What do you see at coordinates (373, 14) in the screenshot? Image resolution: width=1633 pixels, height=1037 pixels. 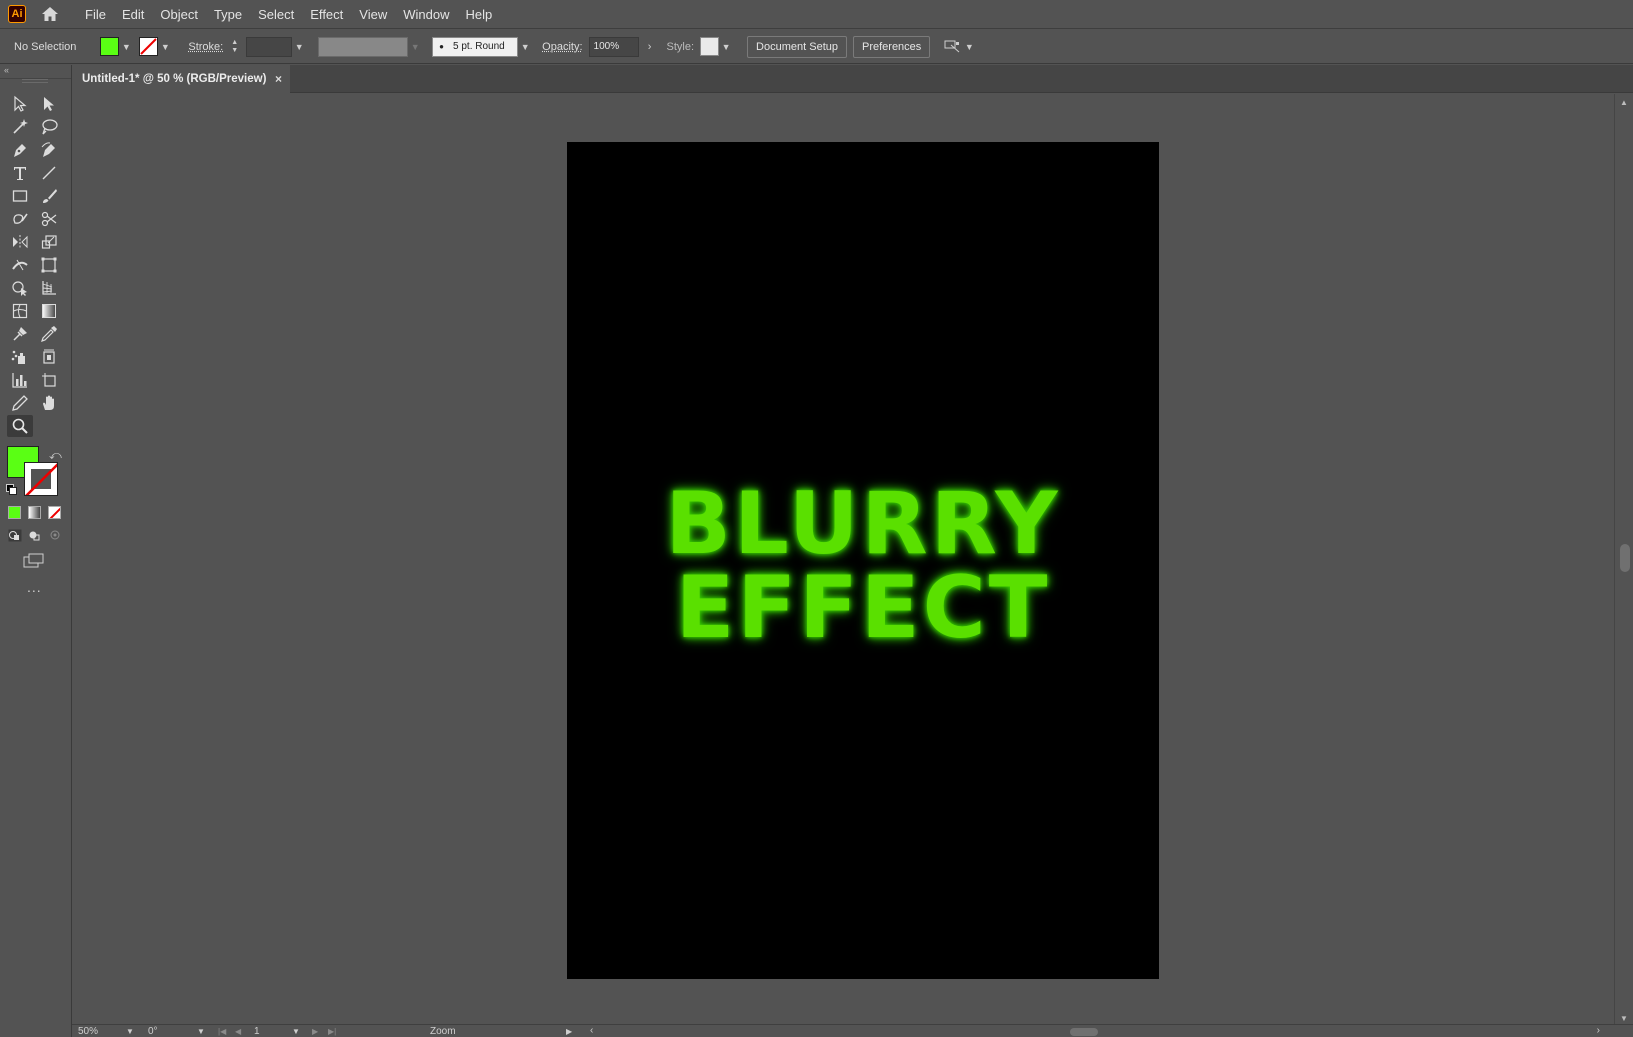 I see `menu-view: View` at bounding box center [373, 14].